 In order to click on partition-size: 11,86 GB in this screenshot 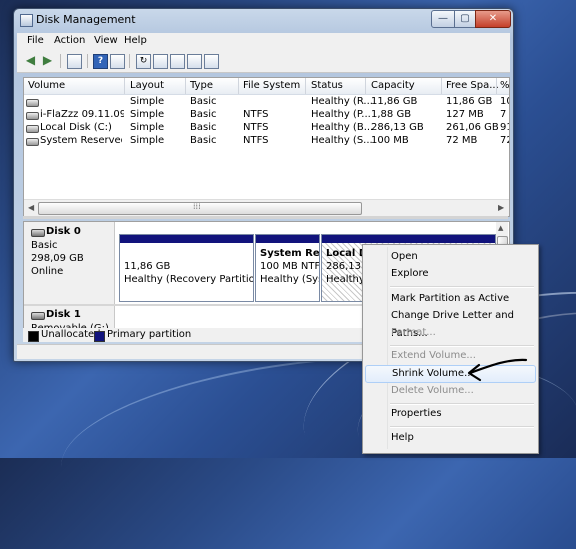, I will do `click(147, 266)`.